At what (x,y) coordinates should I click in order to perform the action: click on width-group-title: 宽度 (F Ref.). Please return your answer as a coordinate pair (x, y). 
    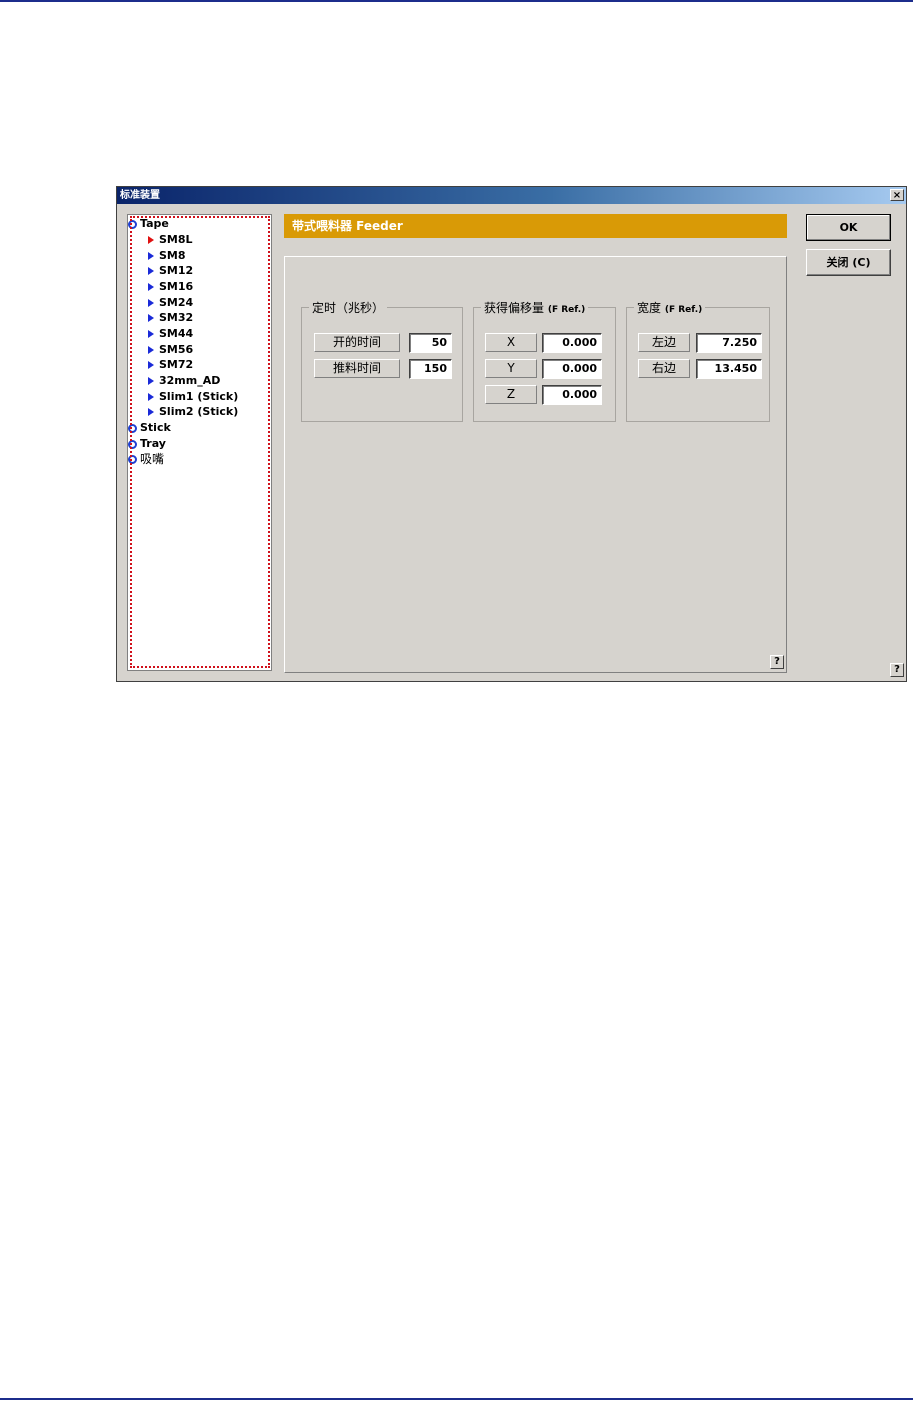
    Looking at the image, I should click on (670, 307).